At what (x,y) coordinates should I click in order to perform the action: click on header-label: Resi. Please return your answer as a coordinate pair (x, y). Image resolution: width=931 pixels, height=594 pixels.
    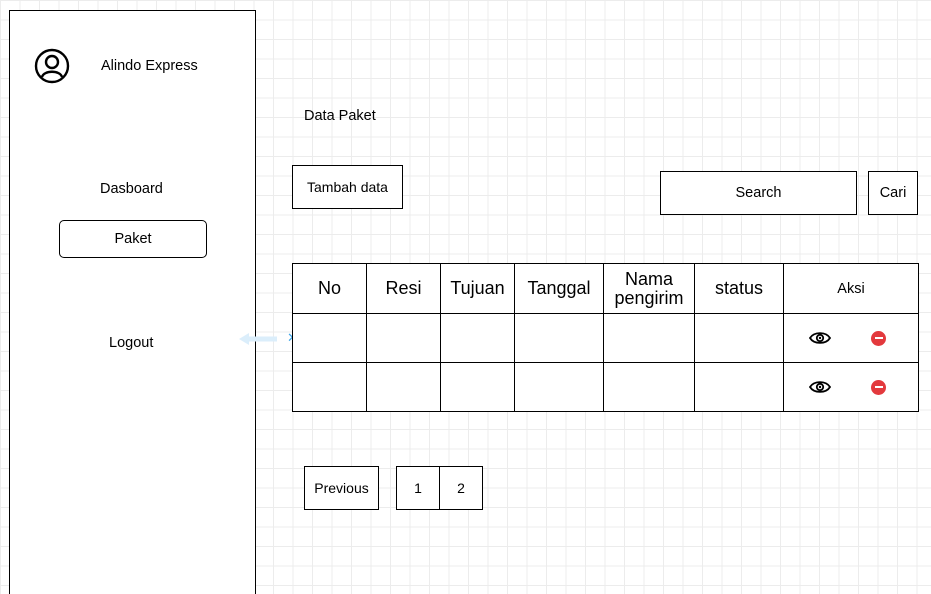
    Looking at the image, I should click on (403, 288).